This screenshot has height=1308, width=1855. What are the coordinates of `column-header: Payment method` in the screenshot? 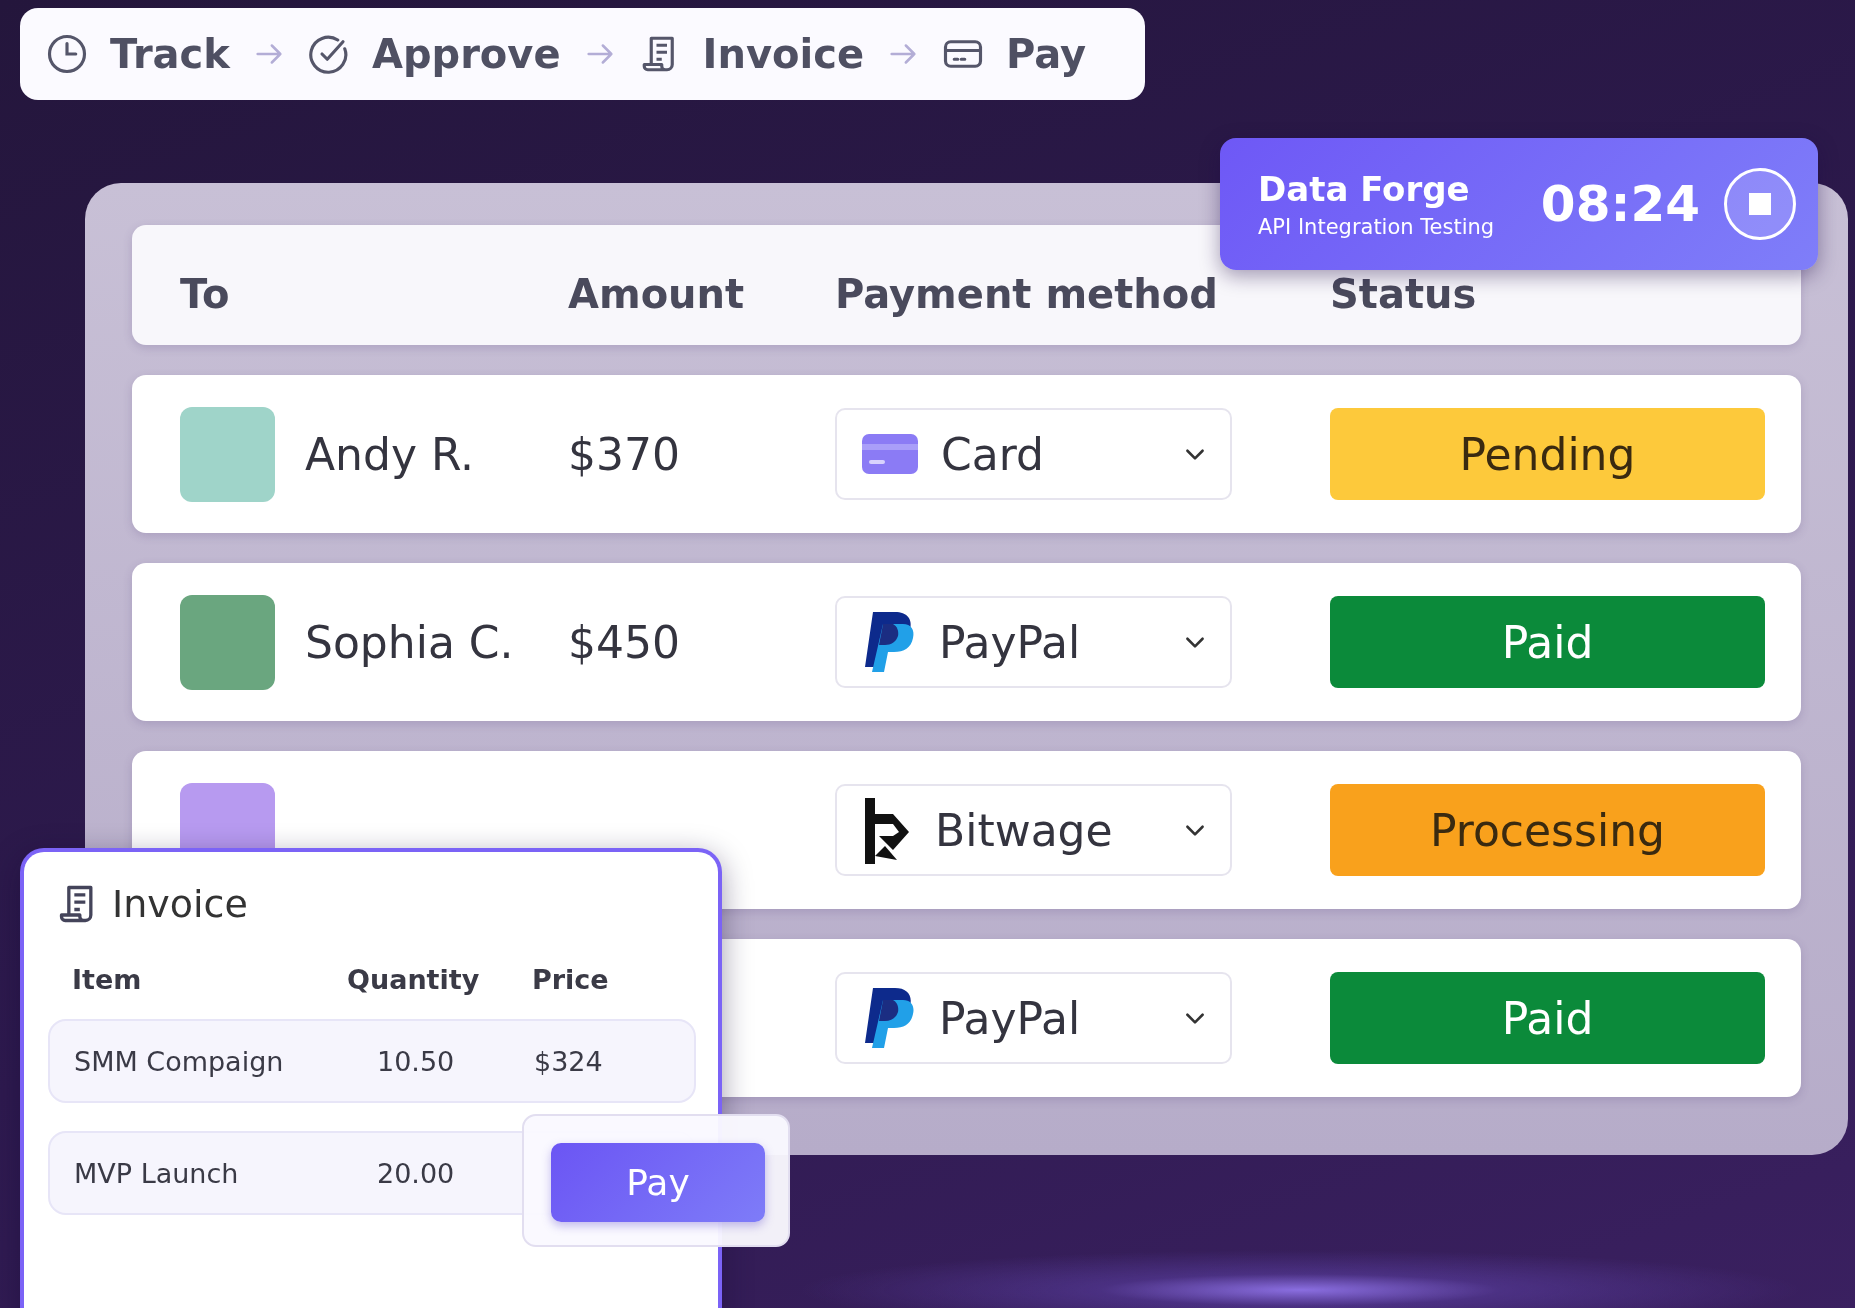 It's located at (1027, 295).